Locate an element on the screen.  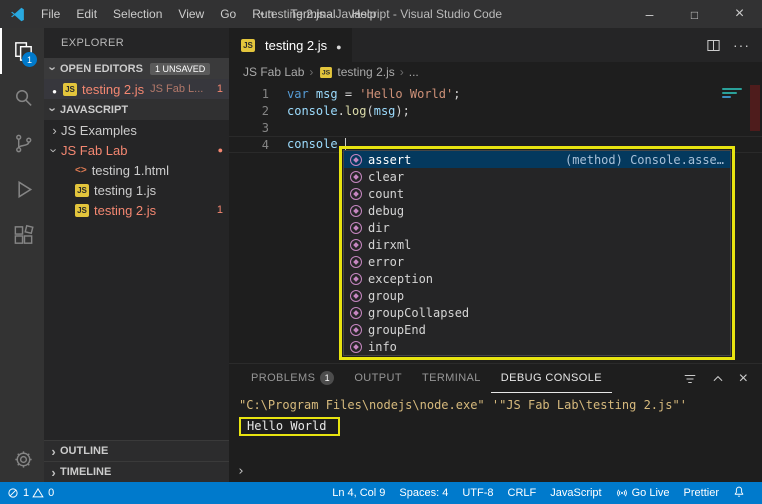
panel-tab-output: OUTPUT is located at coordinates (378, 378).